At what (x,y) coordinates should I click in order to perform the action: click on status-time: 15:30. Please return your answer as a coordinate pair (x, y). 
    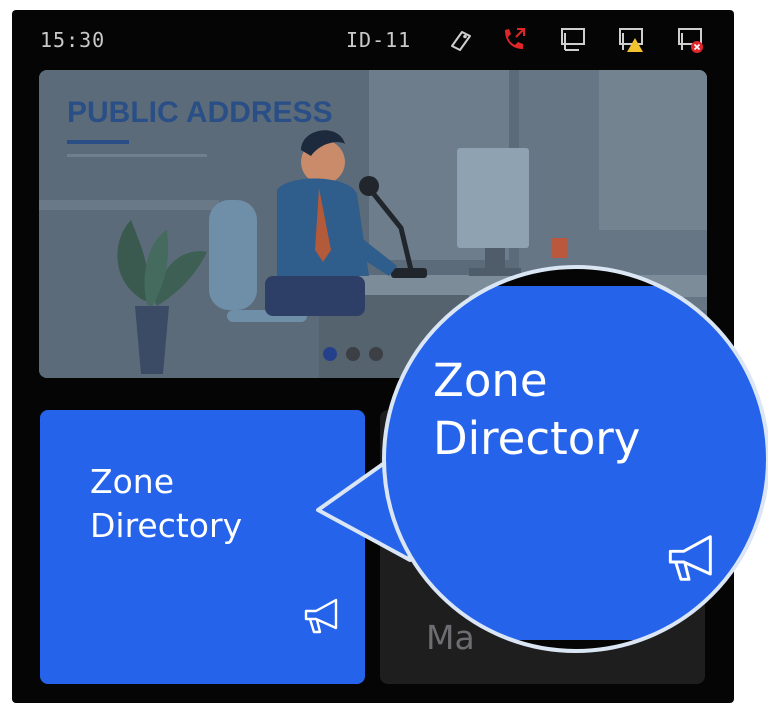
    Looking at the image, I should click on (73, 40).